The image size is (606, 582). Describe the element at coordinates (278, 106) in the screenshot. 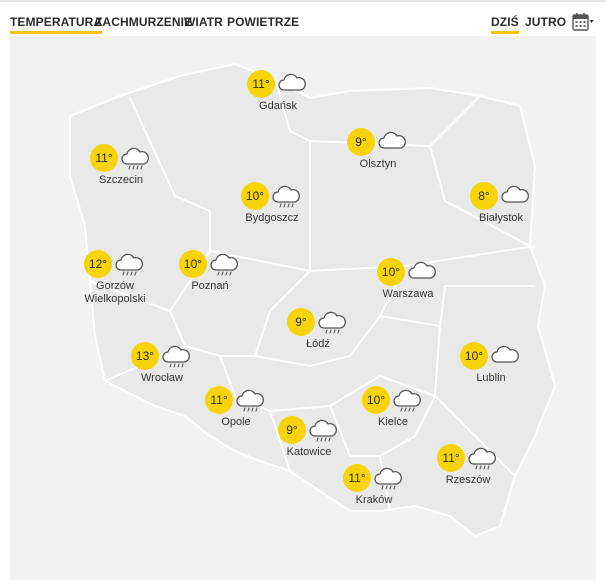

I see `city-name: Gdańsk` at that location.